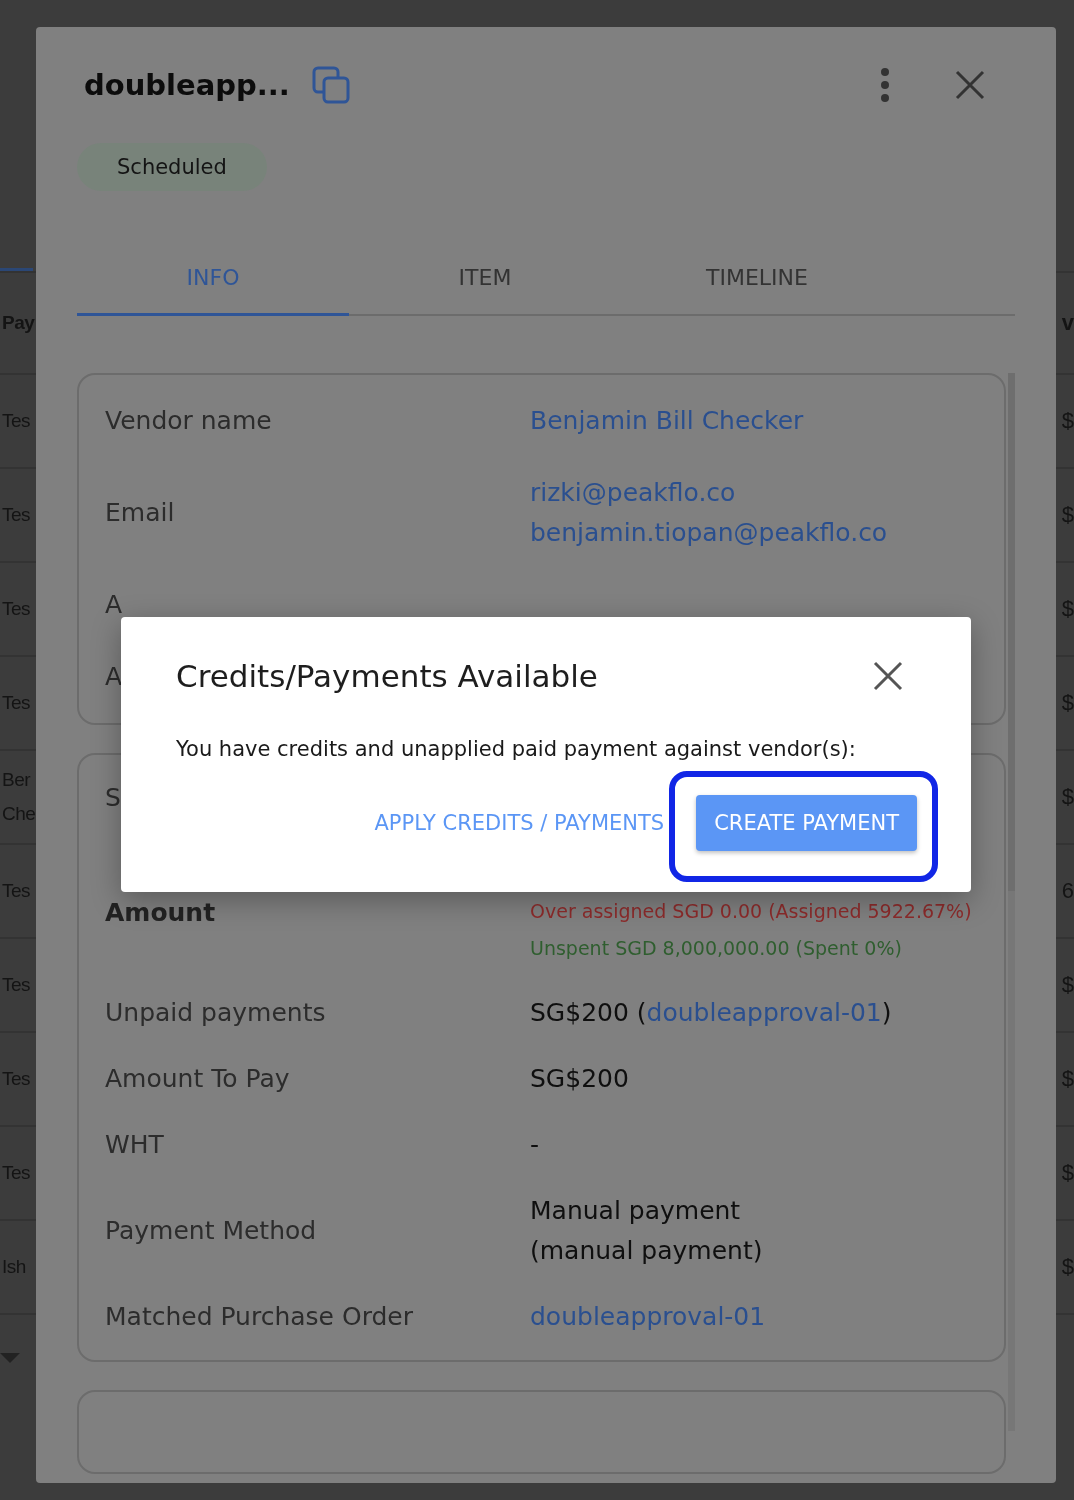 This screenshot has height=1500, width=1074. I want to click on dialog-message: You have credits and unapplied paid payment against vendor(s):, so click(516, 749).